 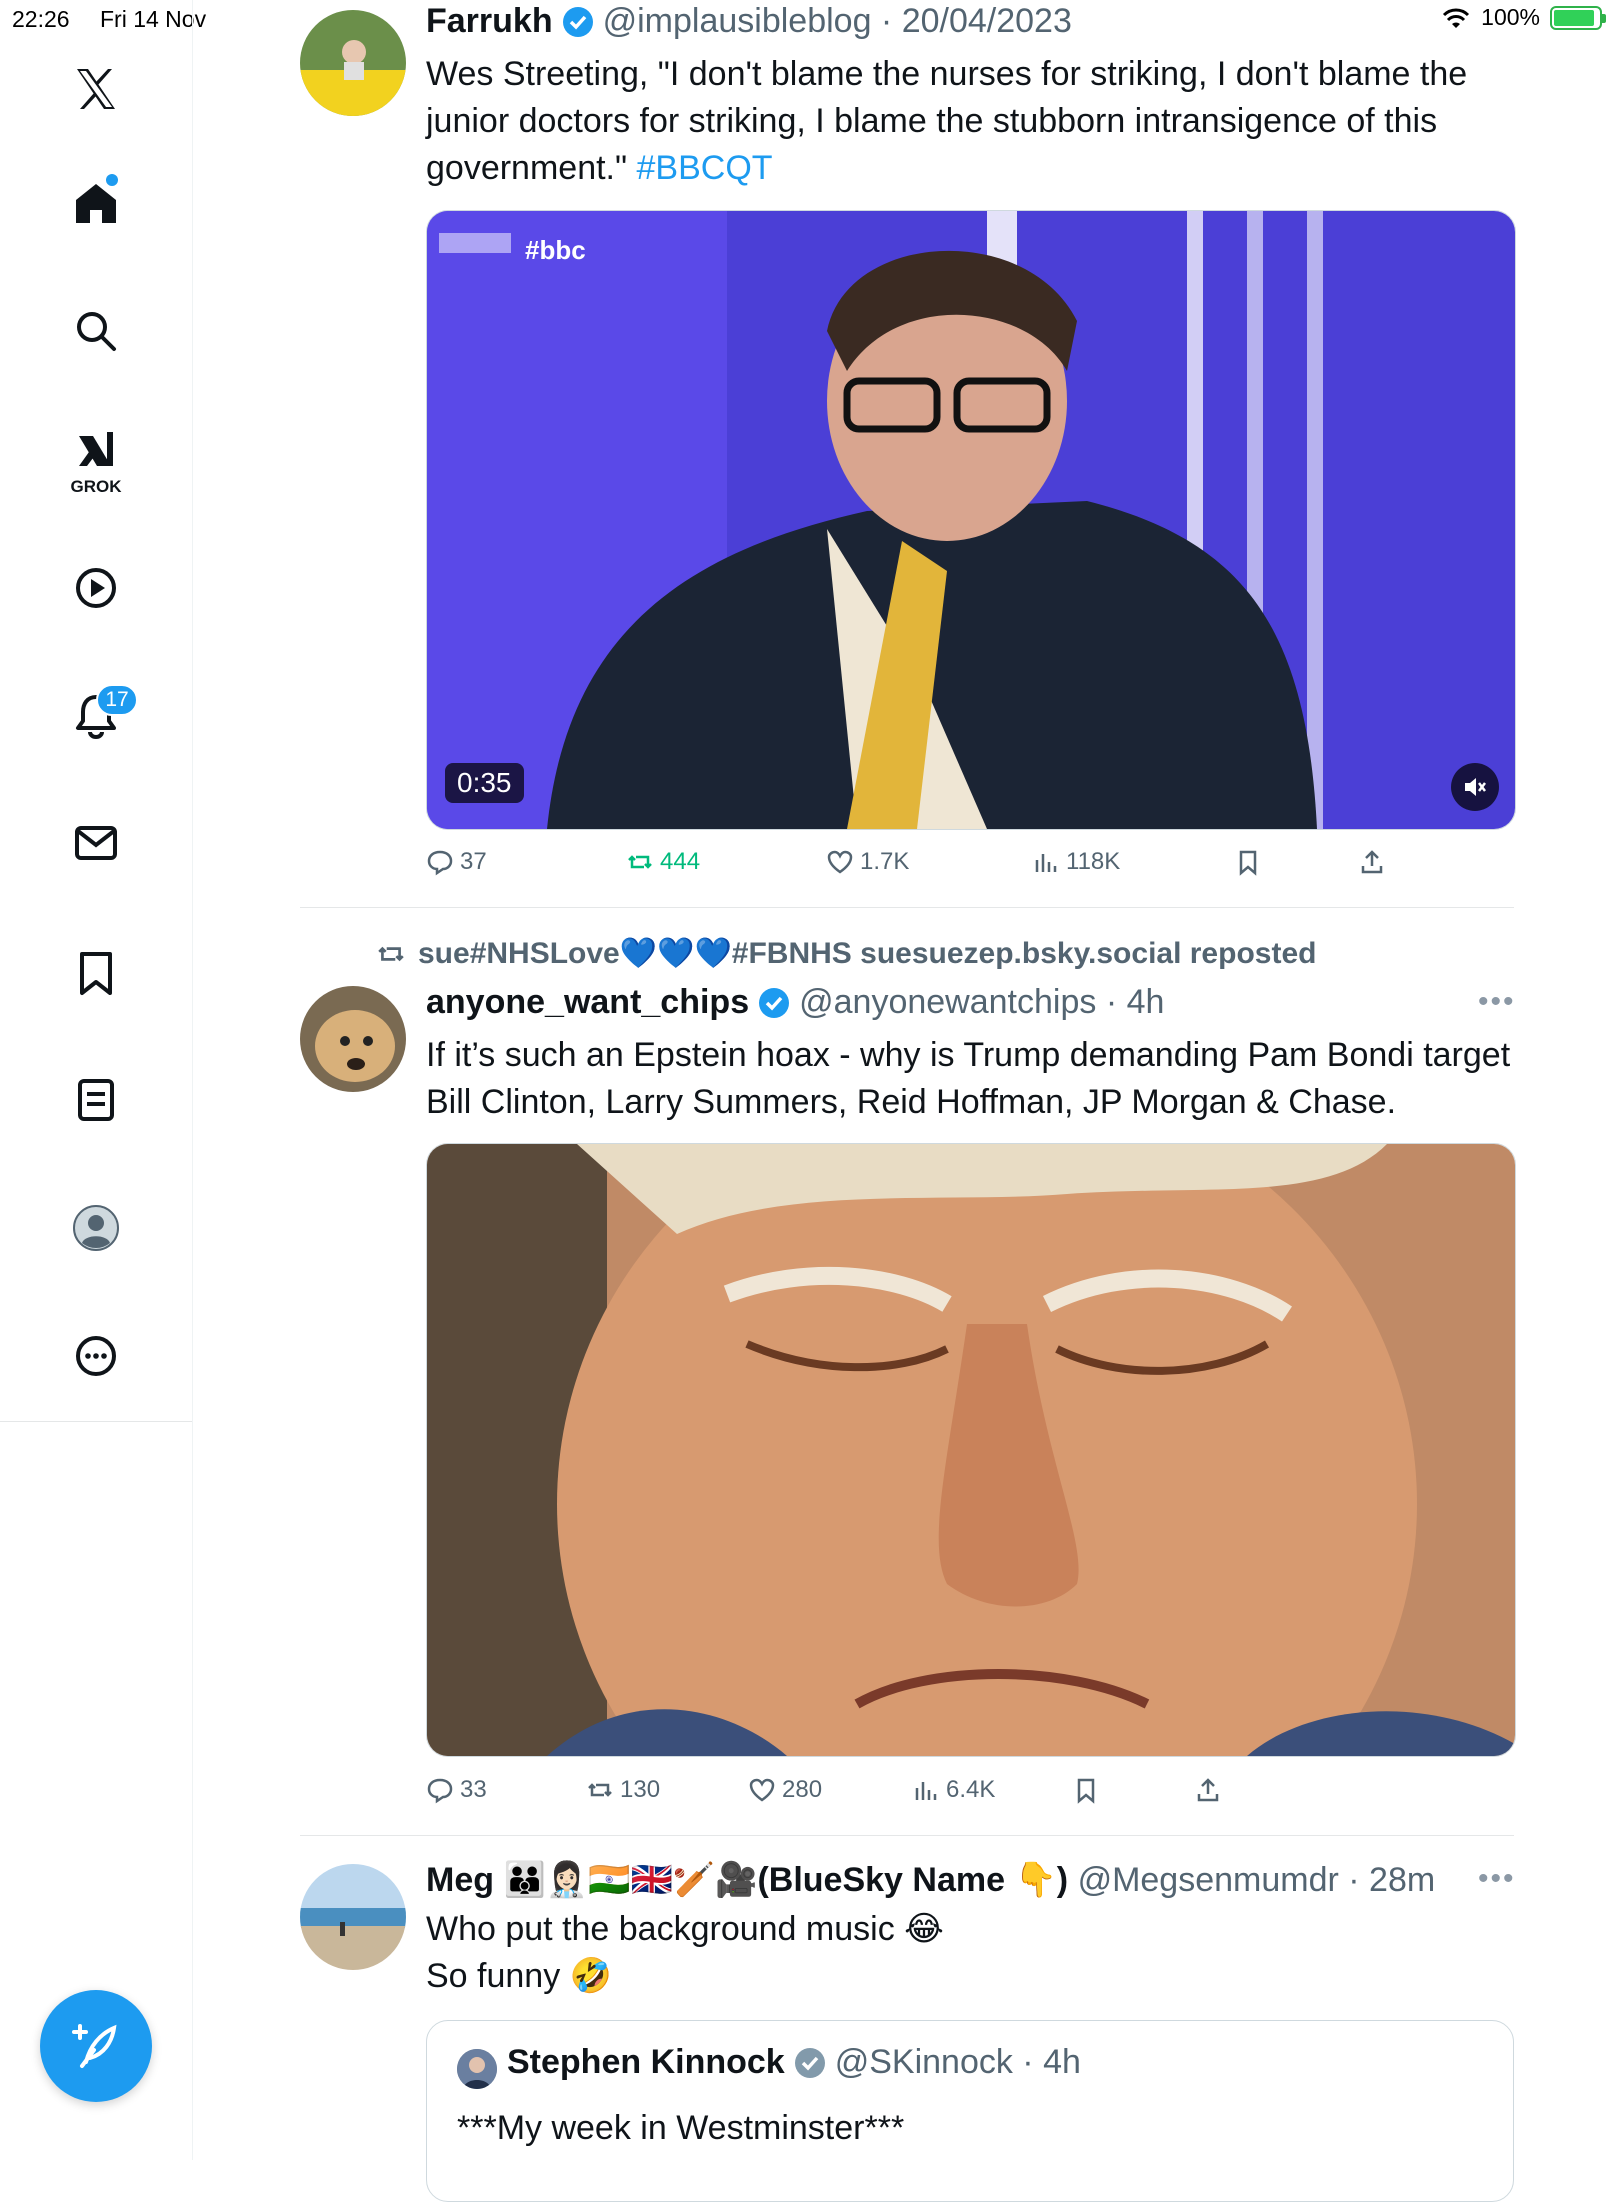 I want to click on tweet3-text-line2: So funny 🤣, so click(x=519, y=1976).